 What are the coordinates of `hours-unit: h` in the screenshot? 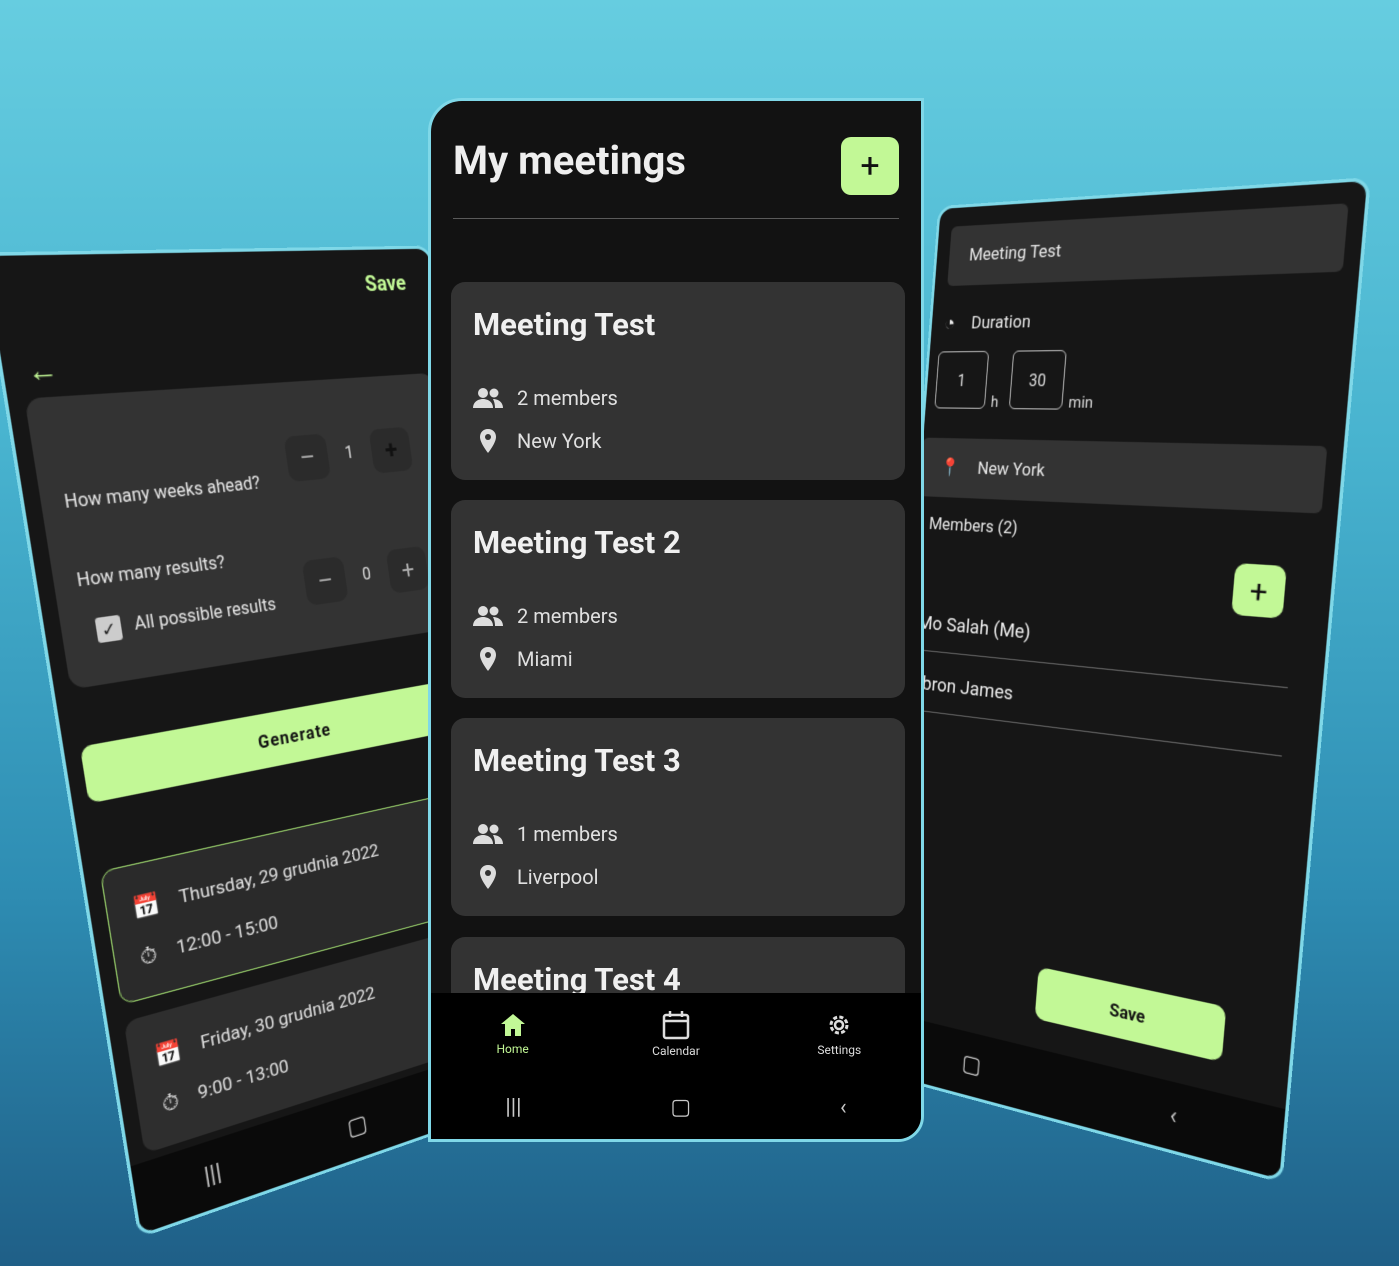 It's located at (995, 402).